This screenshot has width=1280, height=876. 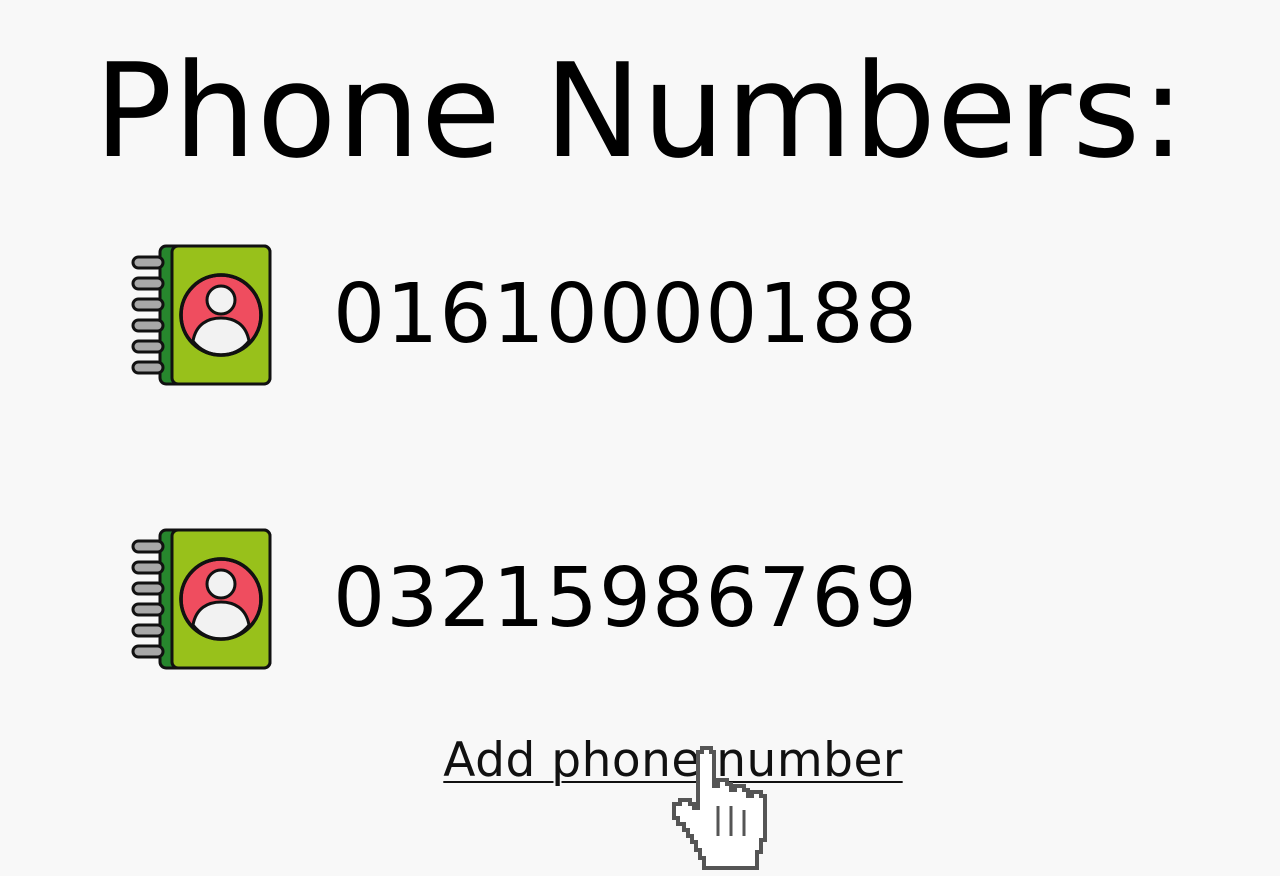 I want to click on phone-entry: 01610000188, so click(x=524, y=315).